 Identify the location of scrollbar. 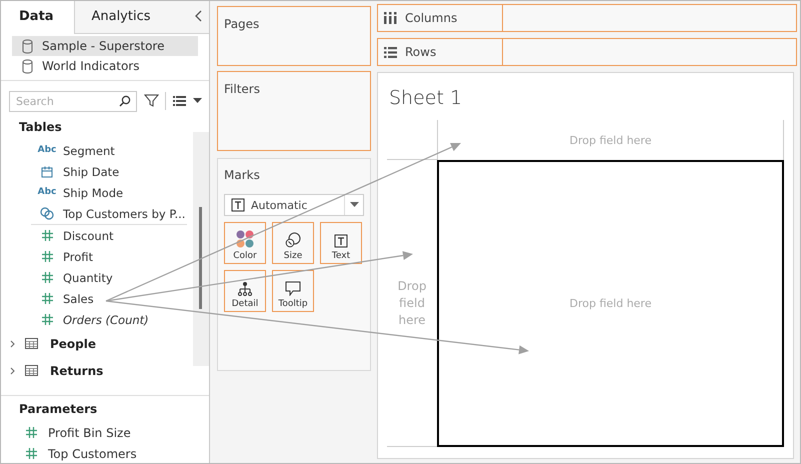
(201, 249).